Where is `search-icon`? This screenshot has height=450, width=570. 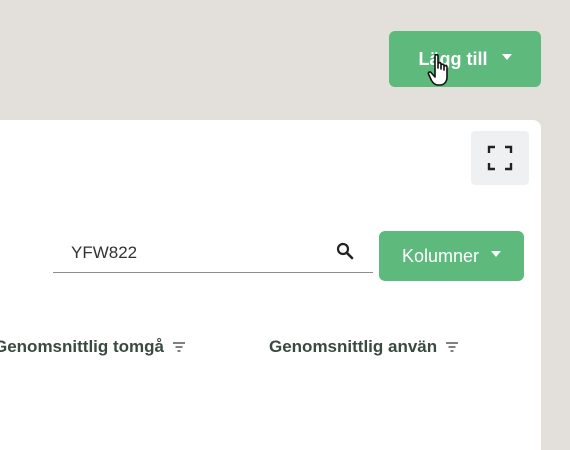
search-icon is located at coordinates (345, 251).